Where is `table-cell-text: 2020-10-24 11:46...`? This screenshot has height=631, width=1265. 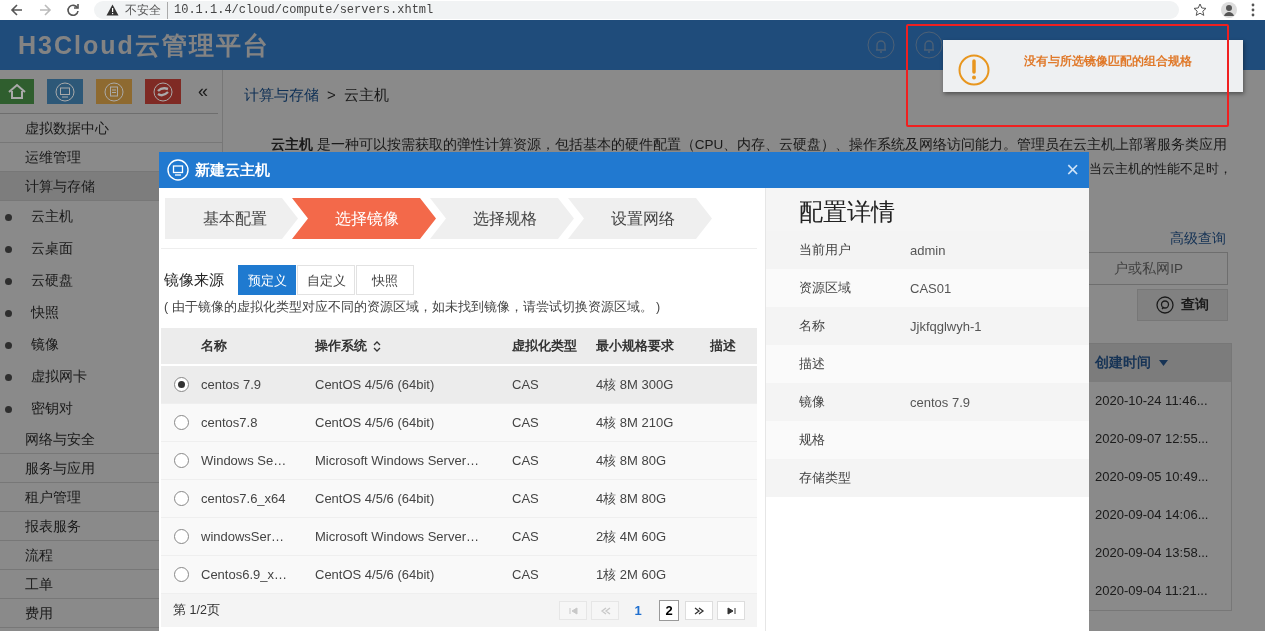 table-cell-text: 2020-10-24 11:46... is located at coordinates (1151, 401).